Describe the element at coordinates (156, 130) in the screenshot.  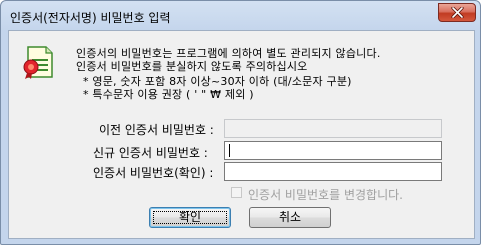
I see `old-password-label: 이전 인증서 비밀번호 :` at that location.